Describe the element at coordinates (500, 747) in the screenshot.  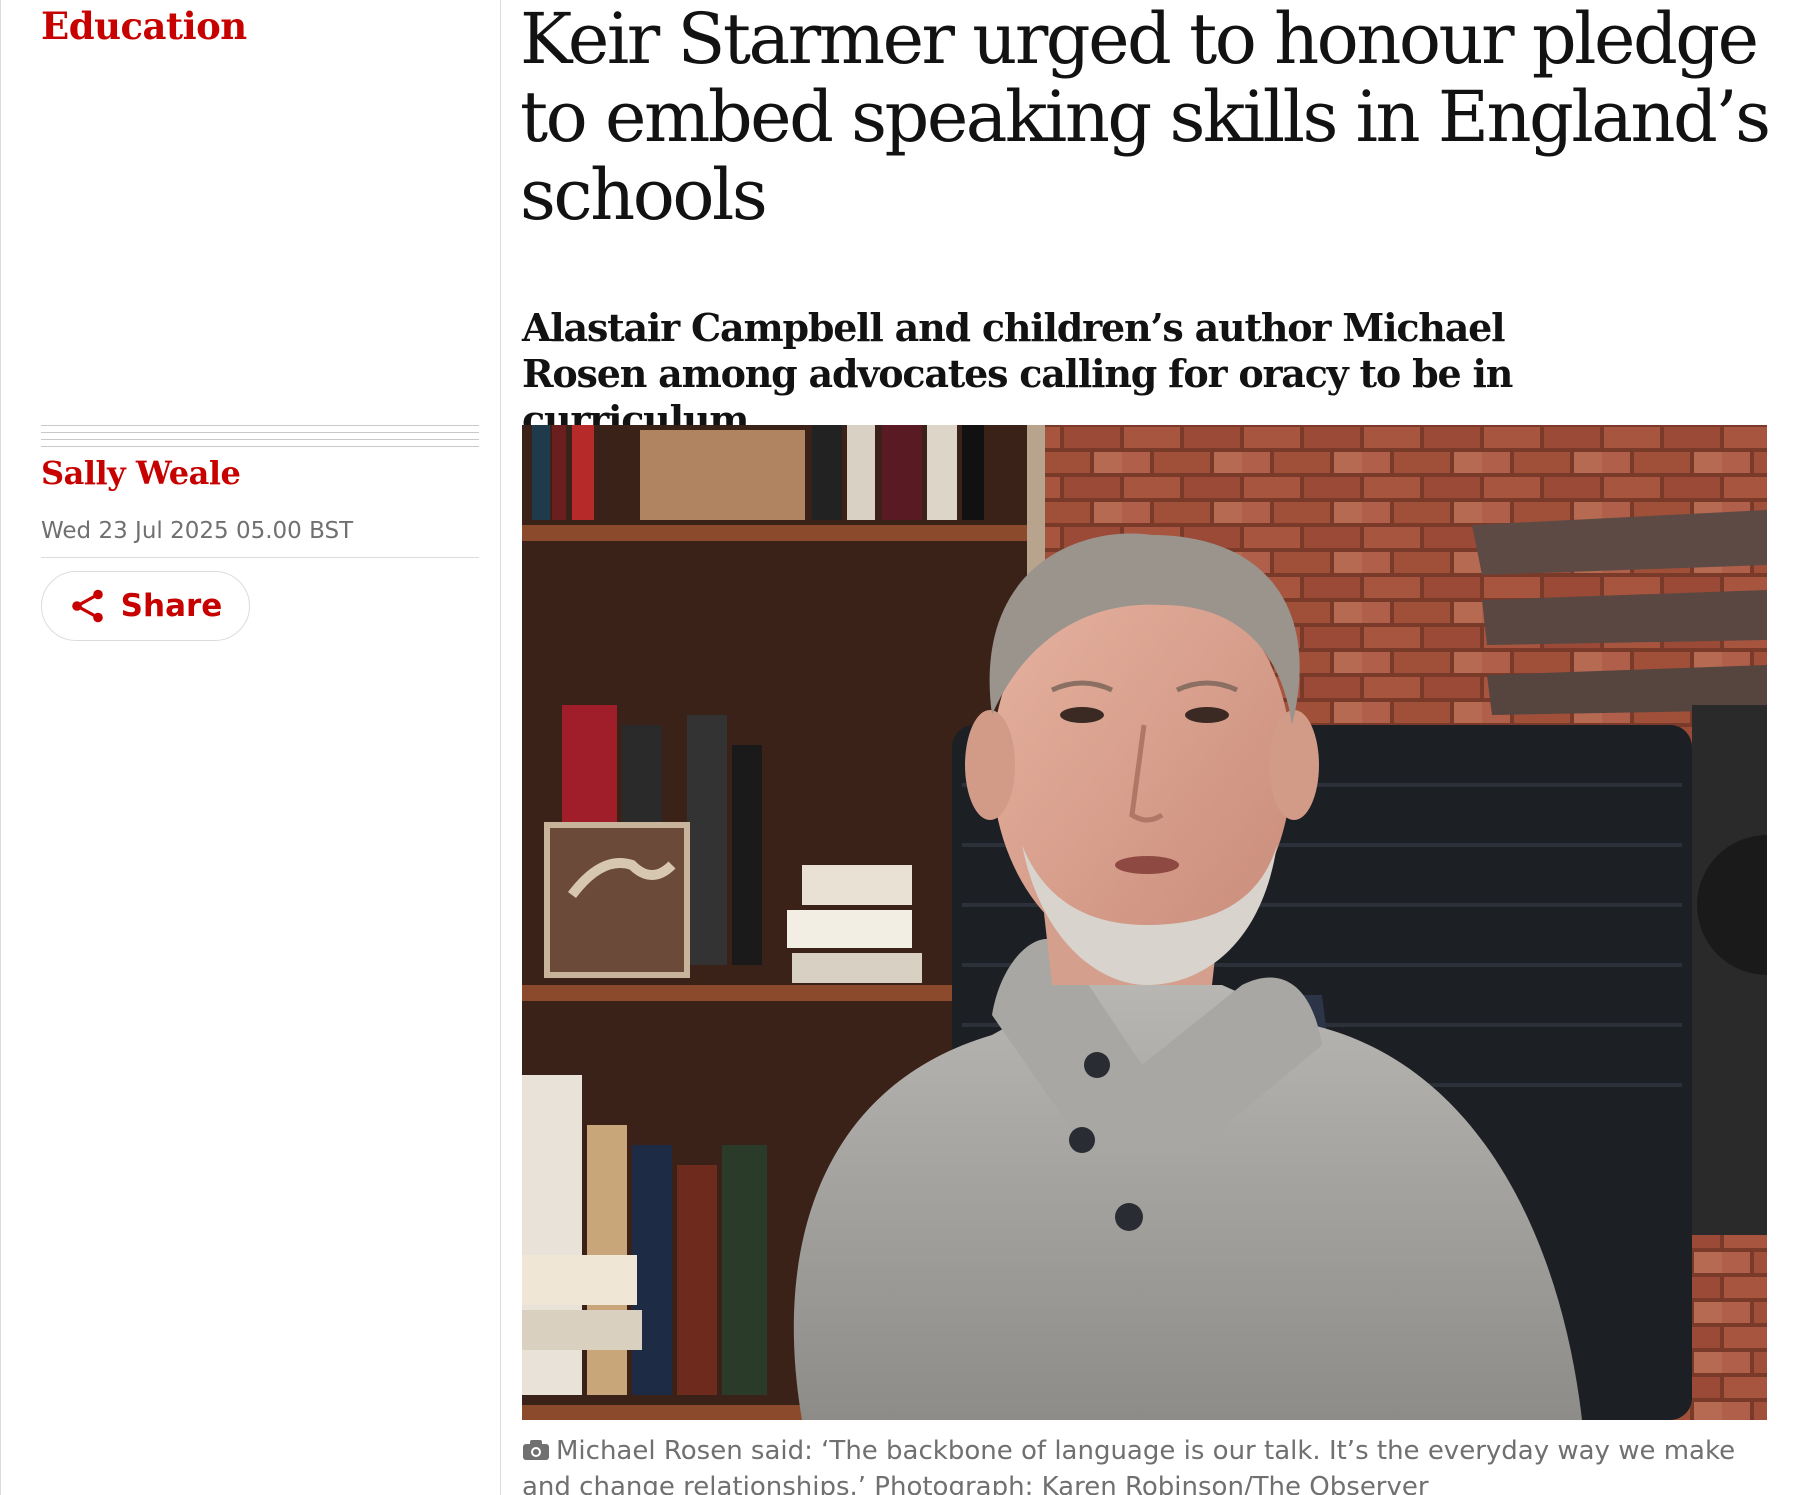
I see `column-divider` at that location.